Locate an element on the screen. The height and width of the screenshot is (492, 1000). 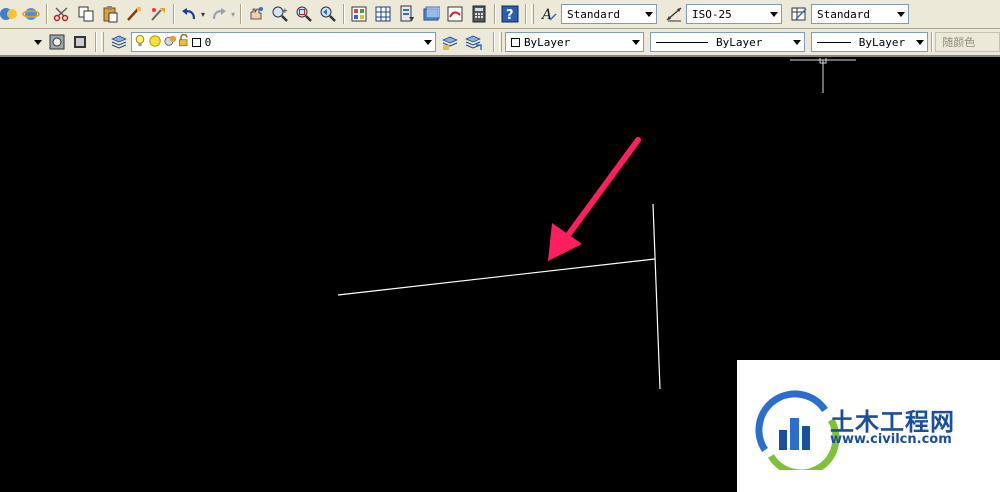
undo-icon is located at coordinates (189, 14).